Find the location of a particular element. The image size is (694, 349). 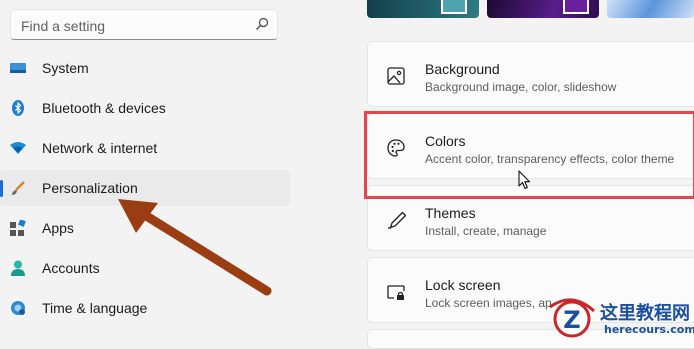

card-subtitle: Lock screen images, ap is located at coordinates (488, 303).